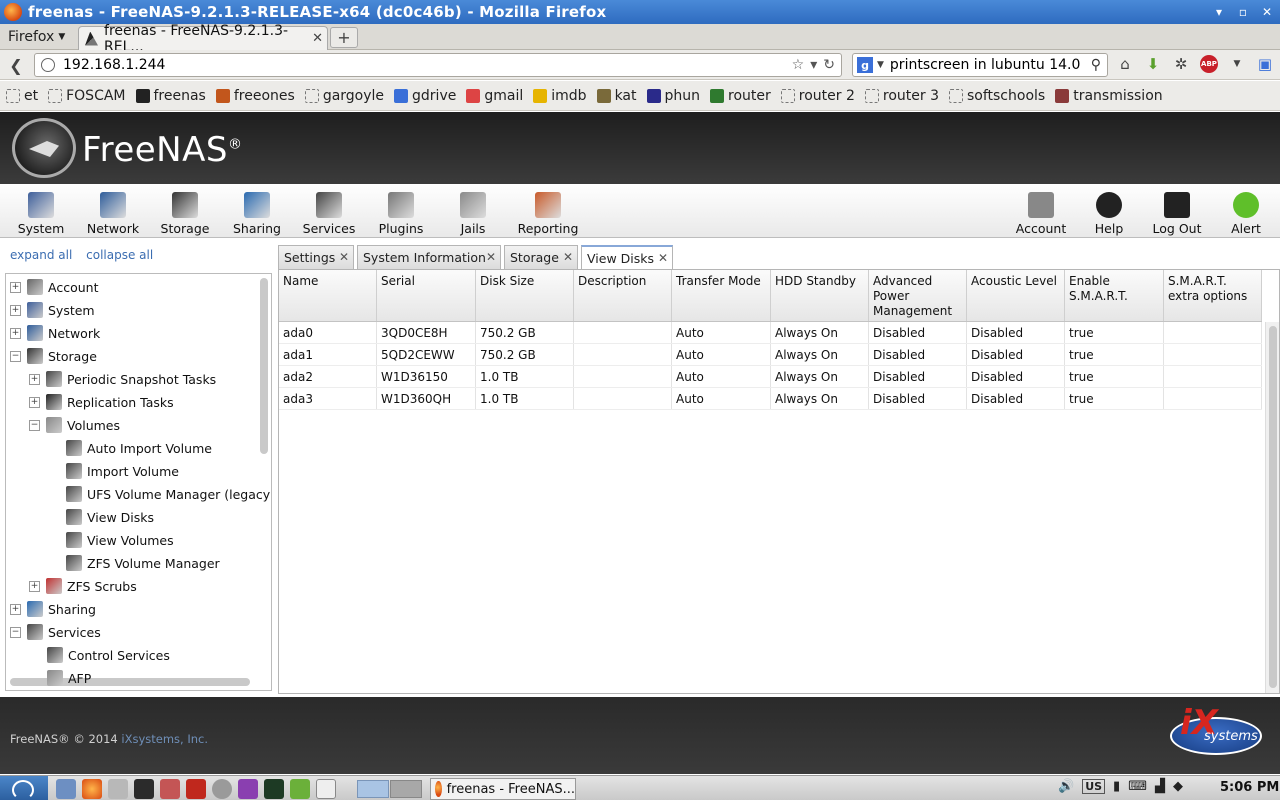 Image resolution: width=1280 pixels, height=800 pixels. Describe the element at coordinates (1137, 786) in the screenshot. I see `keyboard-icon: ⌨` at that location.